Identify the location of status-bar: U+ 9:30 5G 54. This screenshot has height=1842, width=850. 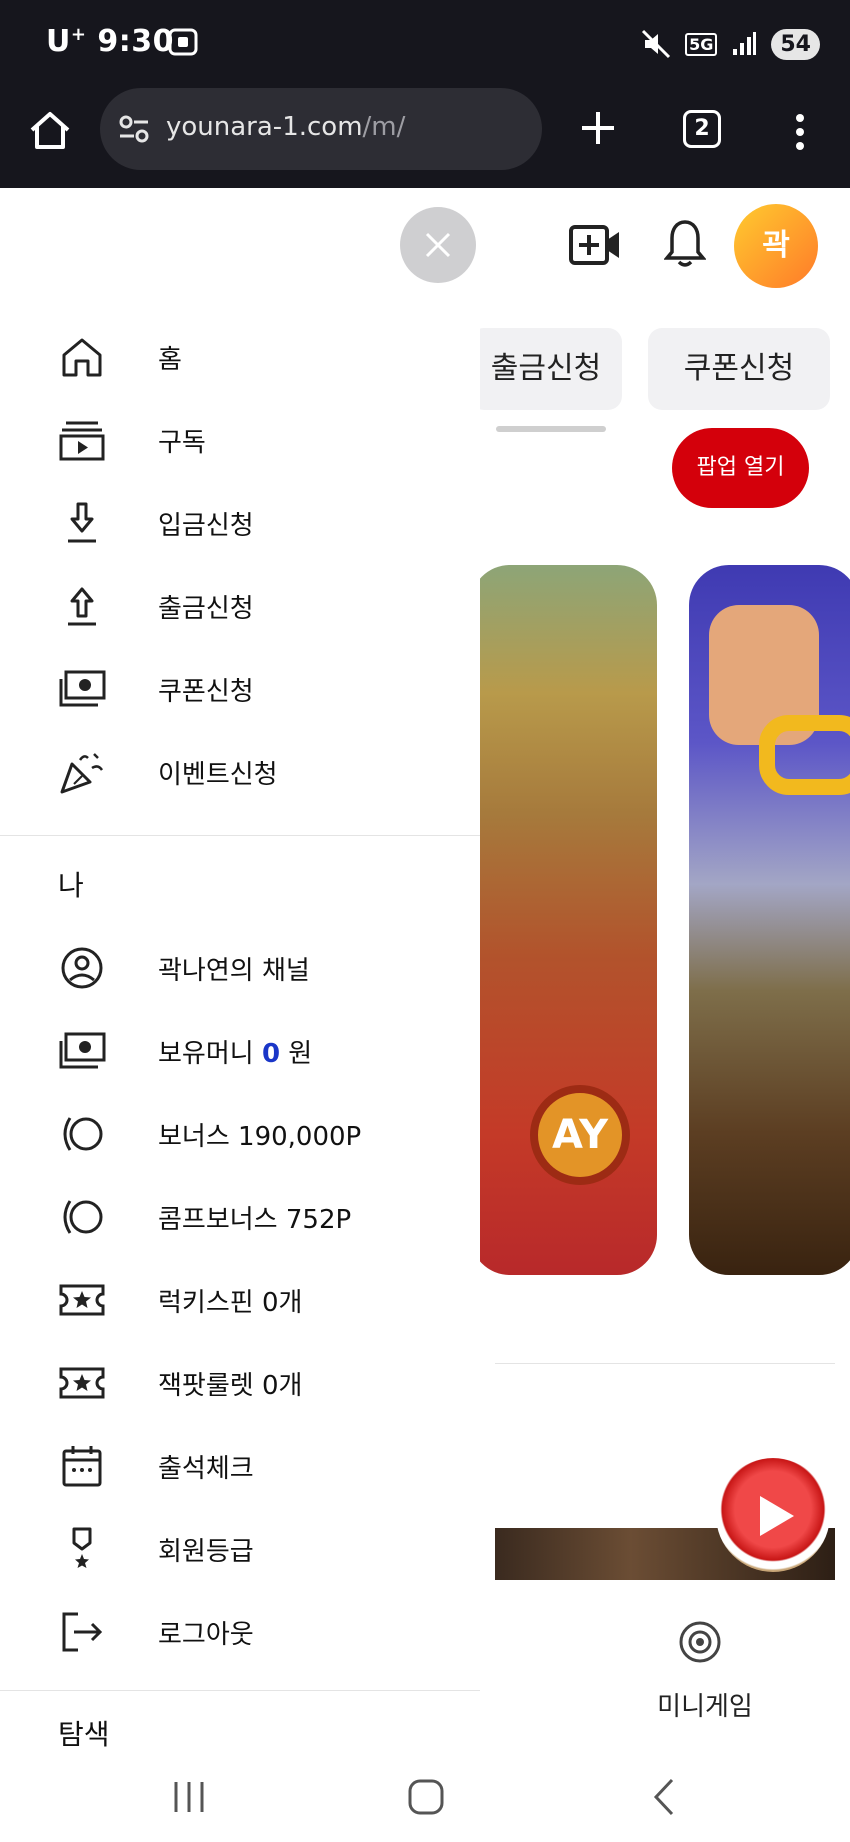
(425, 44).